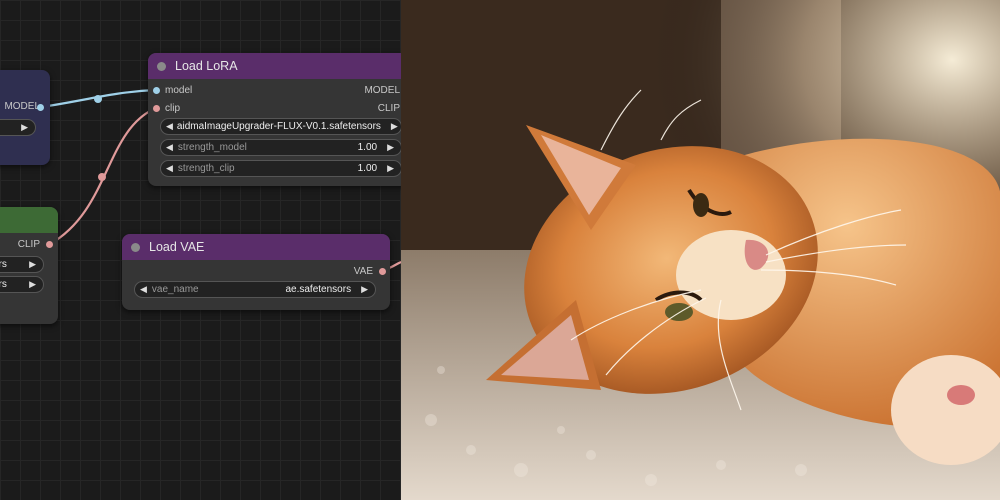  What do you see at coordinates (175, 289) in the screenshot?
I see `vae-name-label: vae_name` at bounding box center [175, 289].